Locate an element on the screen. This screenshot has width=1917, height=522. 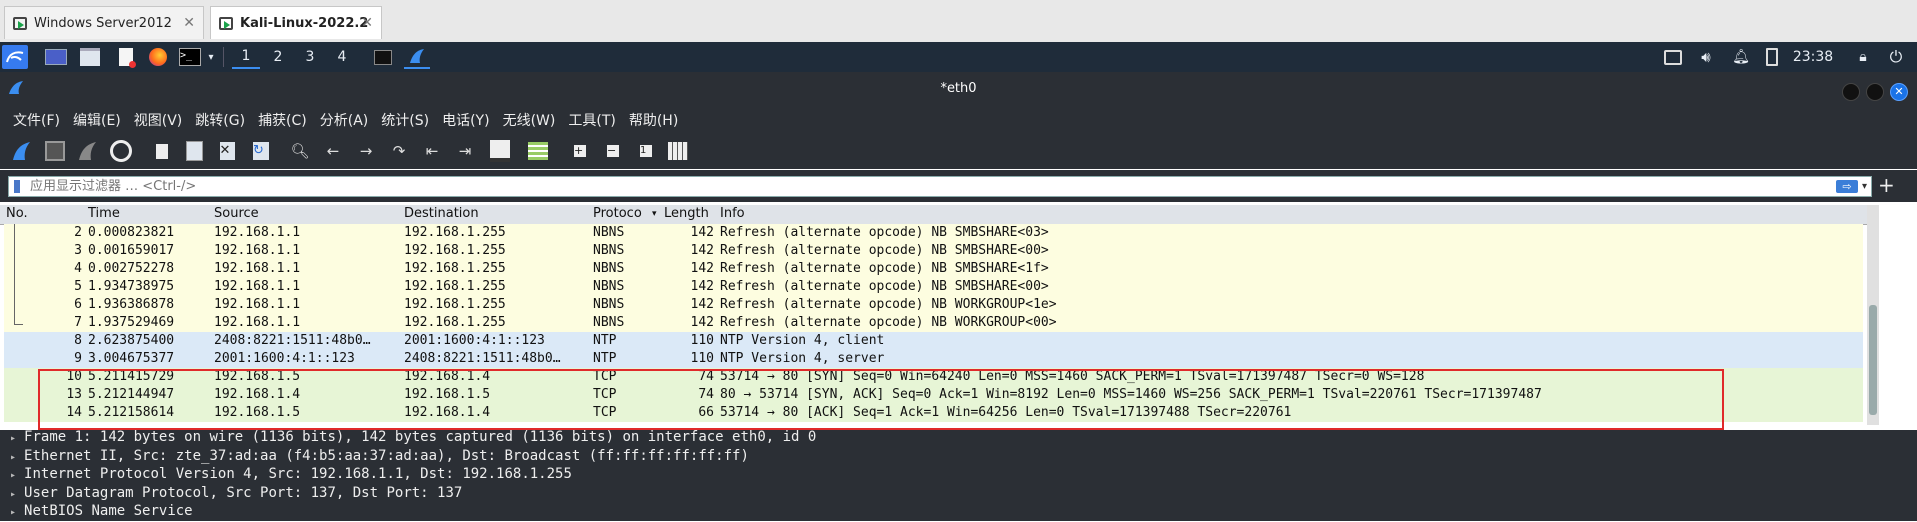
detail-tree-item: ▸ NetBIOS Name Service is located at coordinates (101, 511).